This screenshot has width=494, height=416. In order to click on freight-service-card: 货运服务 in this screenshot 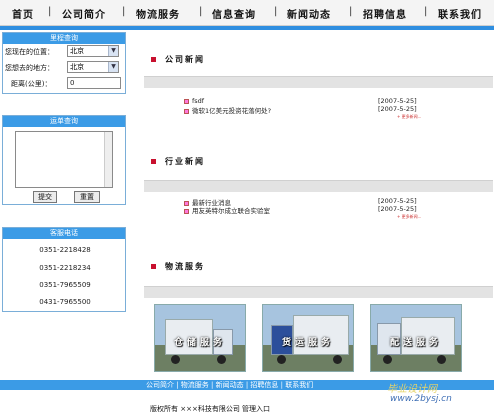, I will do `click(308, 338)`.